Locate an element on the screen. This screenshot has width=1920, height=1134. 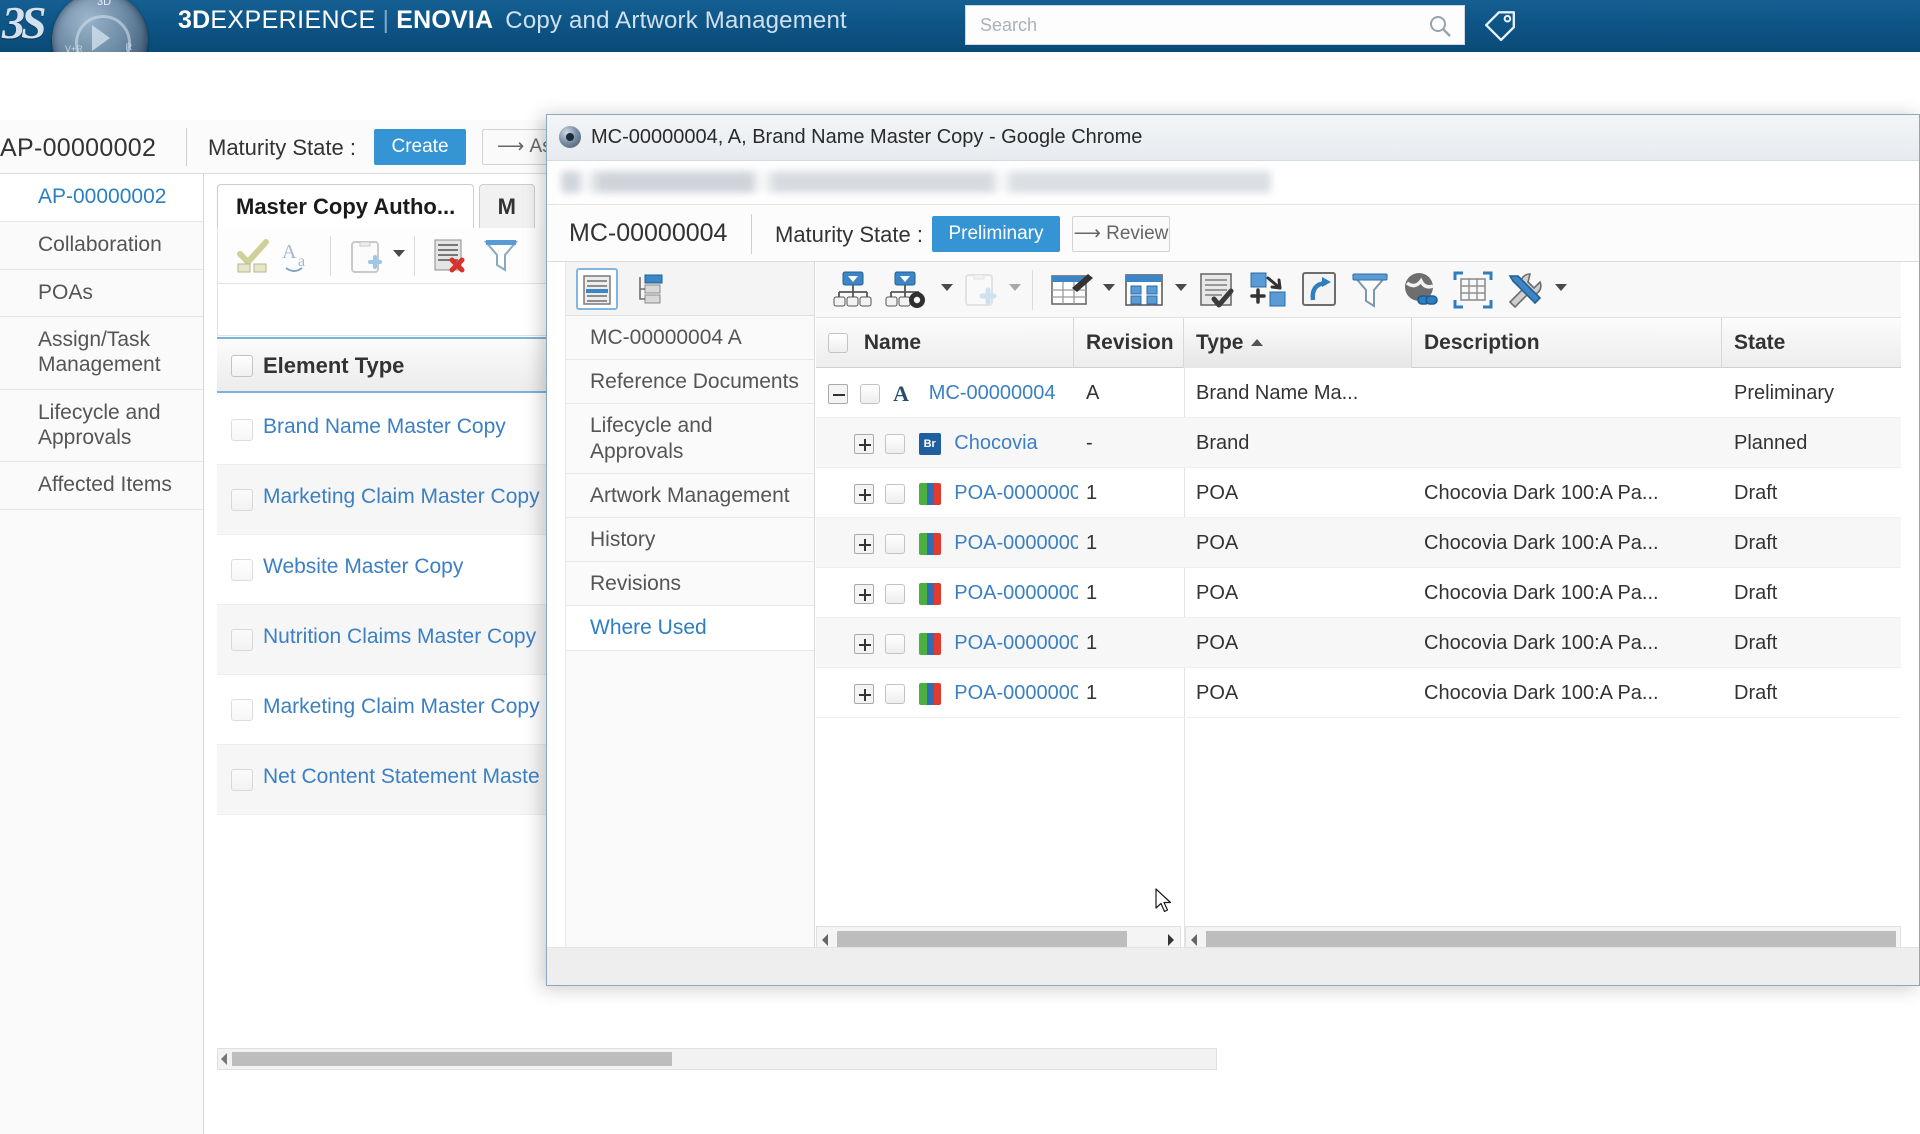
row-name-cell: A MC-00000004 is located at coordinates (953, 393).